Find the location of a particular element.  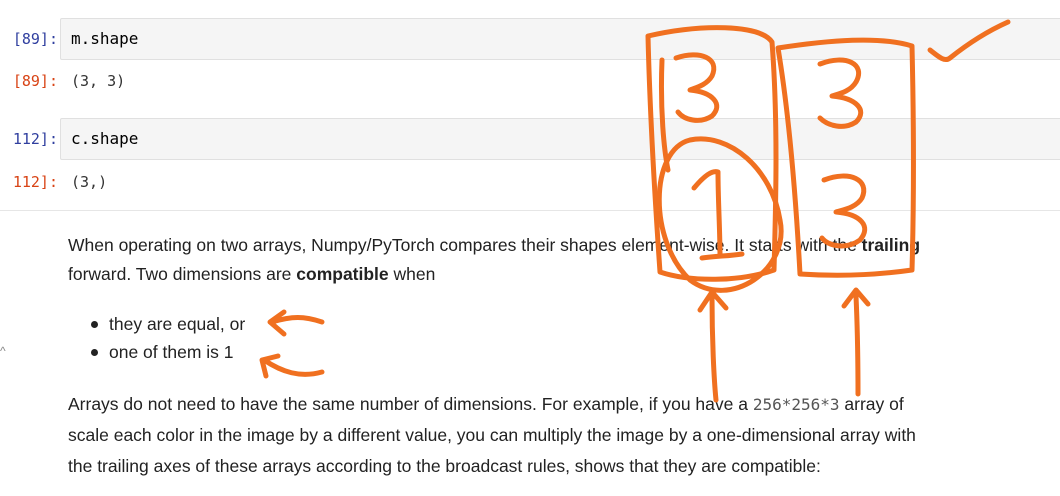

input-prompt: 112]: is located at coordinates (35, 139).